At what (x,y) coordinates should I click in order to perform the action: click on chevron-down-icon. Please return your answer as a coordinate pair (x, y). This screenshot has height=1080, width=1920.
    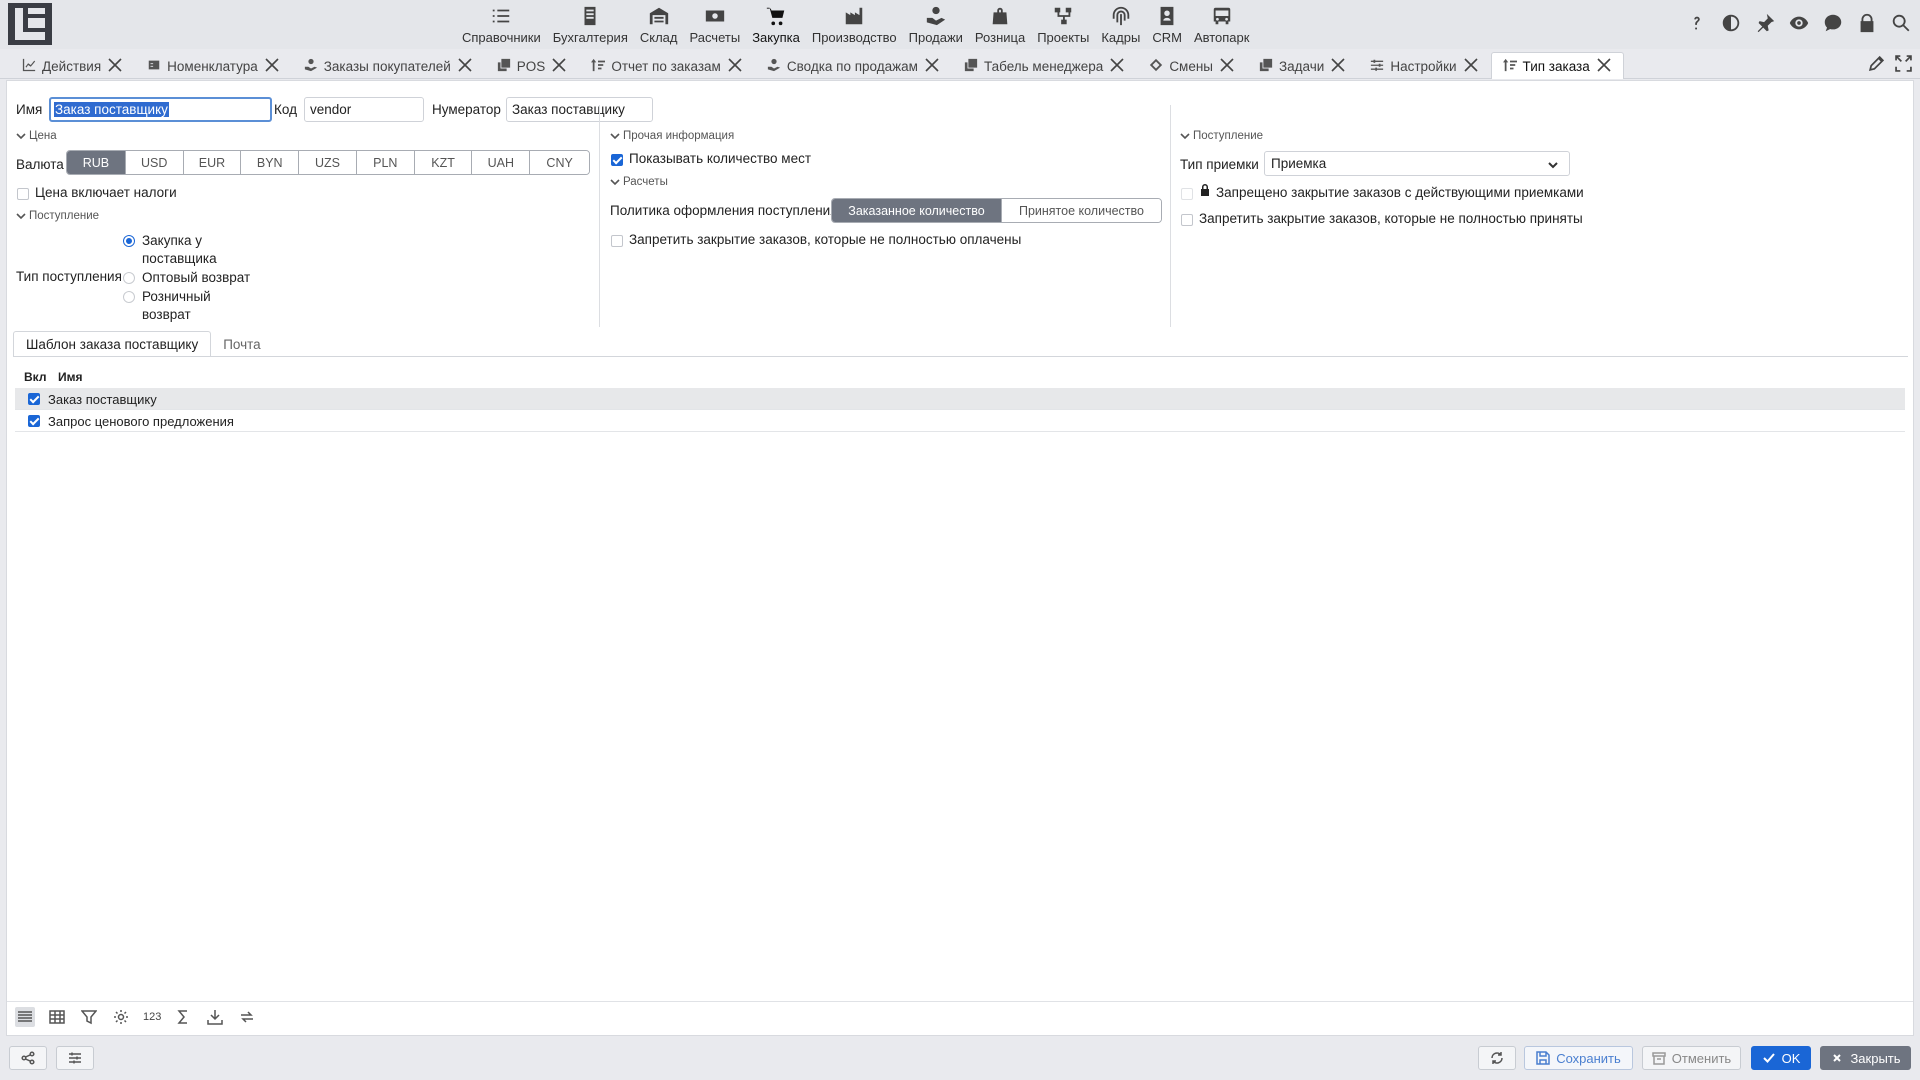
    Looking at the image, I should click on (615, 136).